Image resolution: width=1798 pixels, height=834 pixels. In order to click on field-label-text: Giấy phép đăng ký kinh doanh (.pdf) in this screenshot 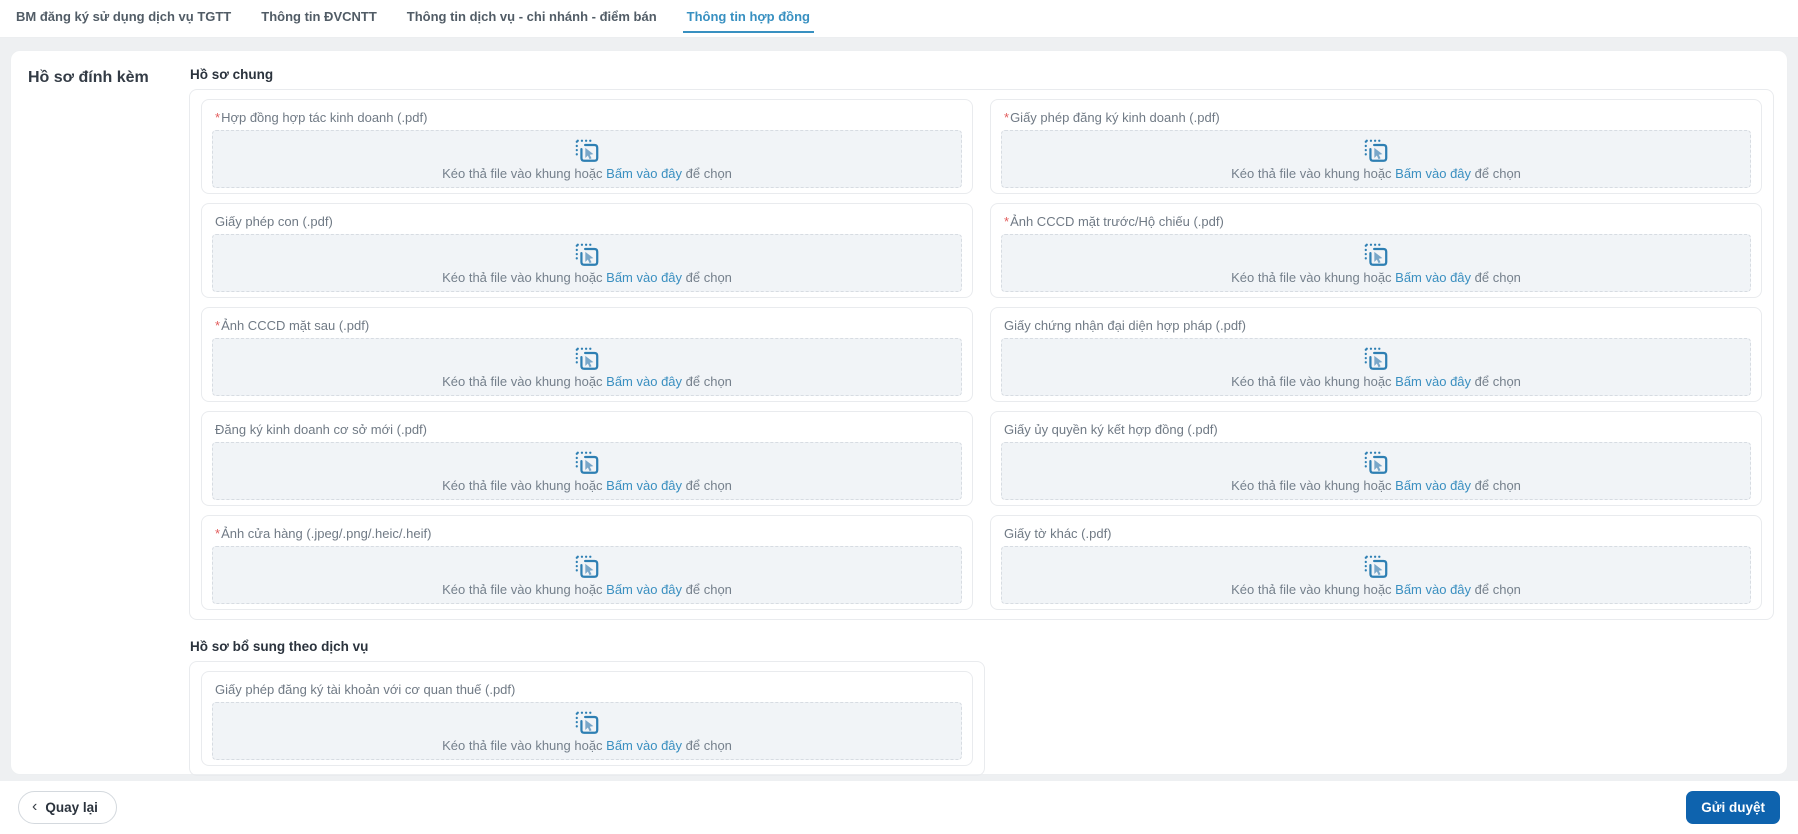, I will do `click(1115, 117)`.